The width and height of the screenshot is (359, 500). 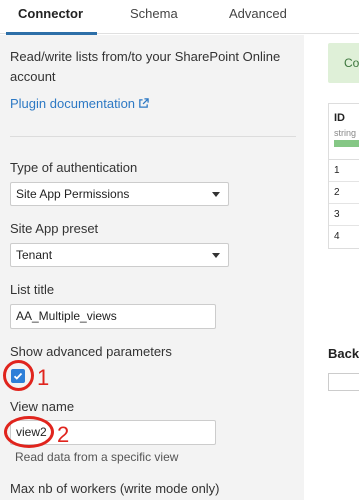 I want to click on preview-panel: Co ID string 1 2 3 4 Back, so click(x=331, y=267).